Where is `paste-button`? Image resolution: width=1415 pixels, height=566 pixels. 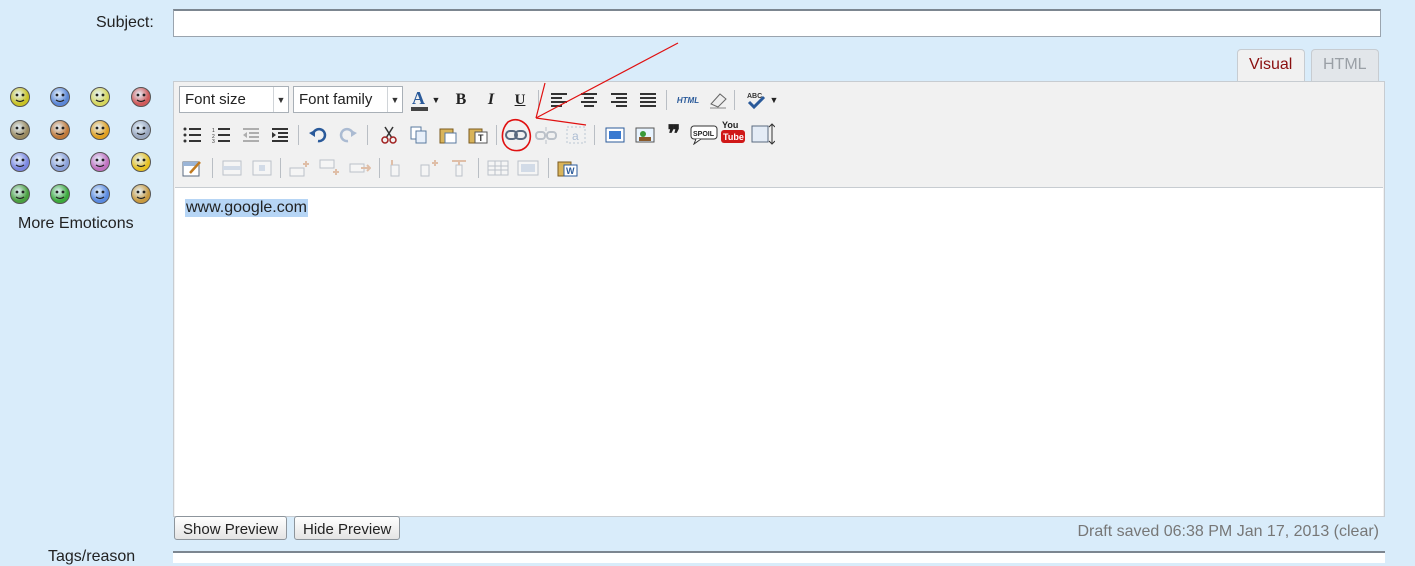
paste-button is located at coordinates (448, 135).